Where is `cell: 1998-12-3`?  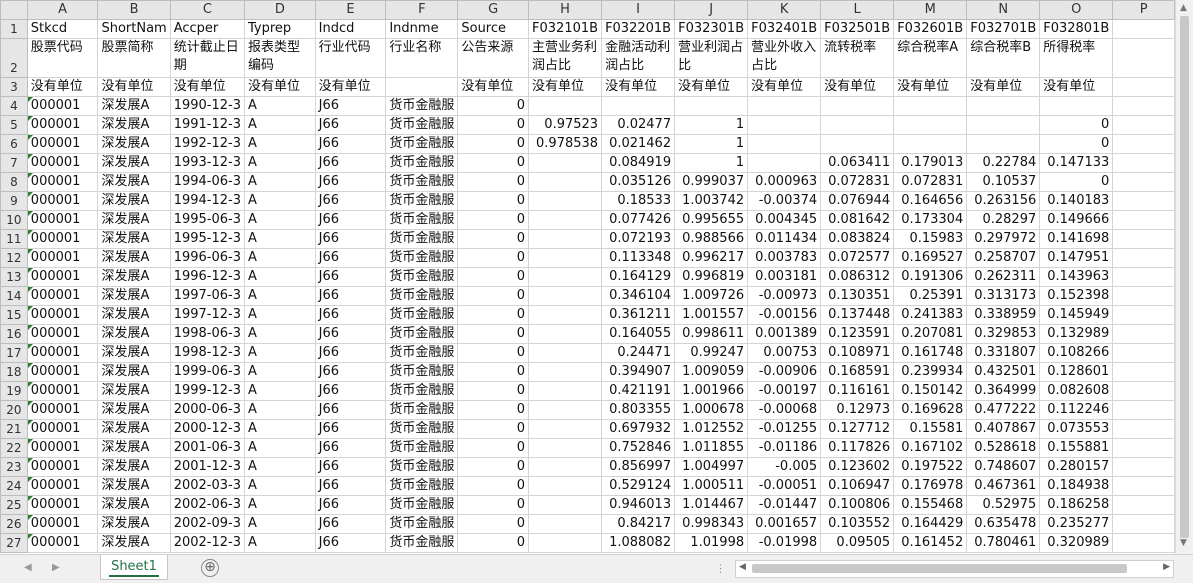 cell: 1998-12-3 is located at coordinates (207, 353).